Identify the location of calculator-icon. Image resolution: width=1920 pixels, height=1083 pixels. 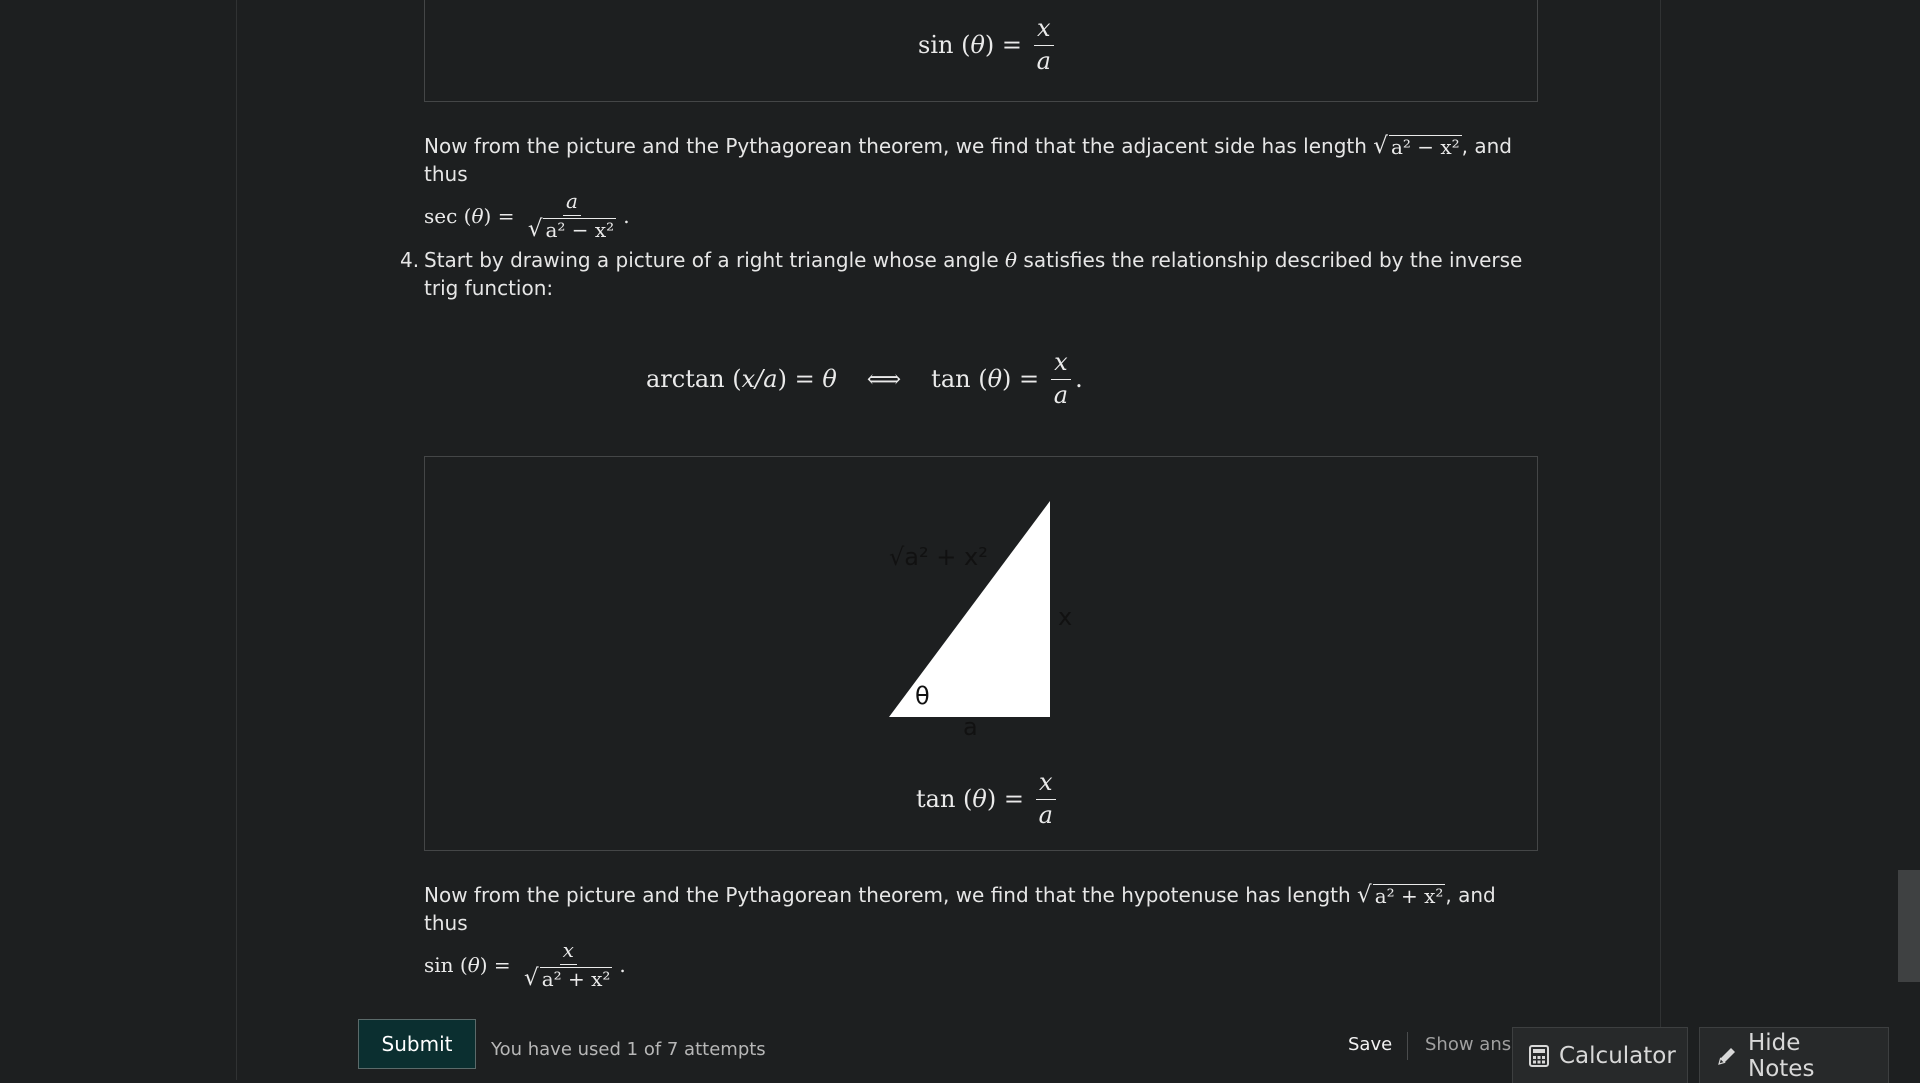
(1539, 1055).